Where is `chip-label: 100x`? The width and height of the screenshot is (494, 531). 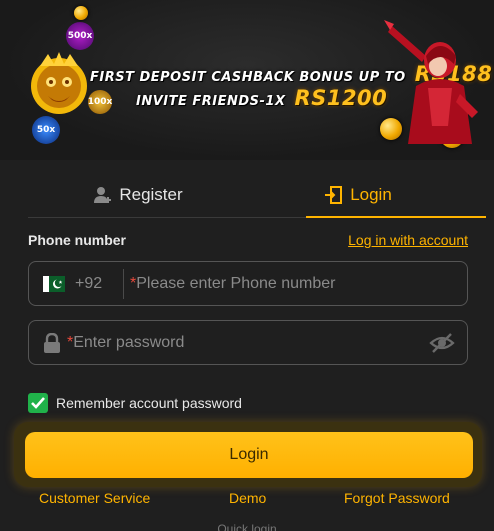 chip-label: 100x is located at coordinates (100, 102).